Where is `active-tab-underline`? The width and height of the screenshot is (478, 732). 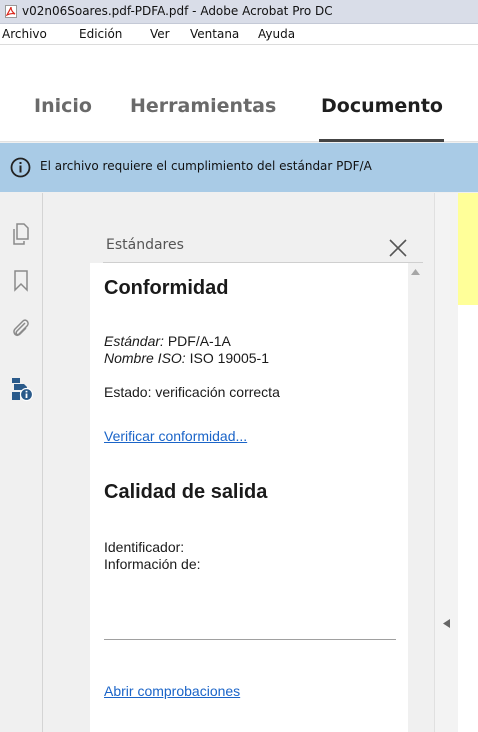 active-tab-underline is located at coordinates (381, 140).